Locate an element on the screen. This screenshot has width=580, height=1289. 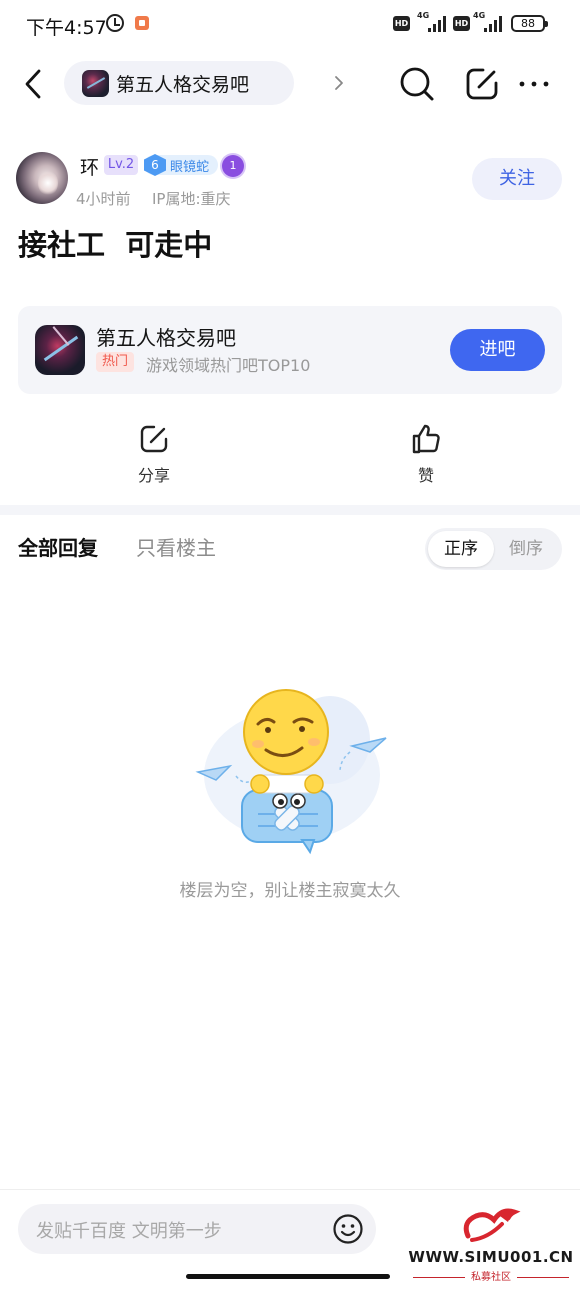
top-nav-bar: 第五人格交易吧 is located at coordinates (290, 84).